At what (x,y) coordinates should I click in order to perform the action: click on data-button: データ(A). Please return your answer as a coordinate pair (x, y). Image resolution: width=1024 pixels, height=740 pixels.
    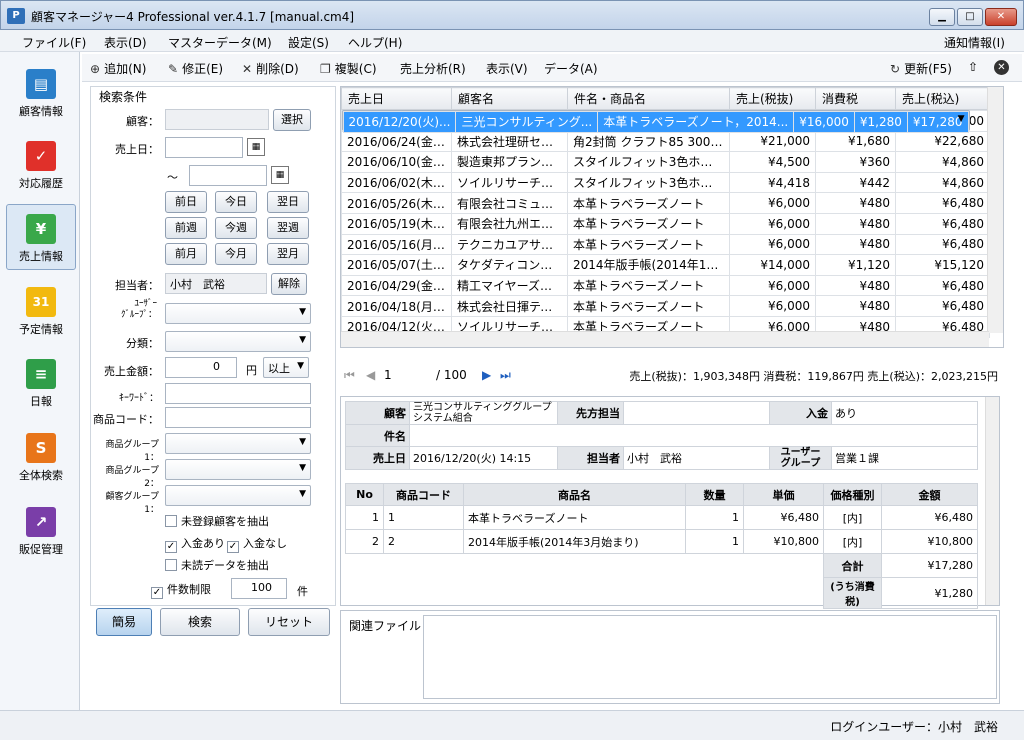
    Looking at the image, I should click on (571, 68).